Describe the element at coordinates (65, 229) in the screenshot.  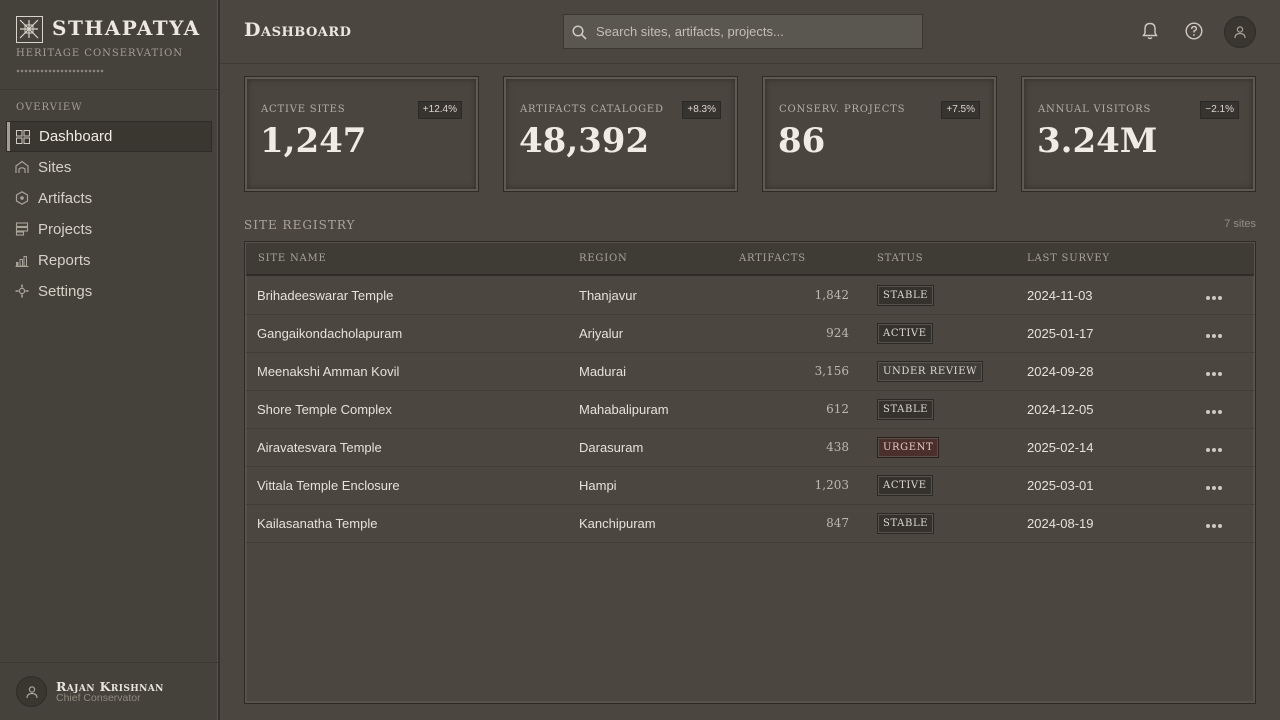
I see `sidebar-item-label: Projects` at that location.